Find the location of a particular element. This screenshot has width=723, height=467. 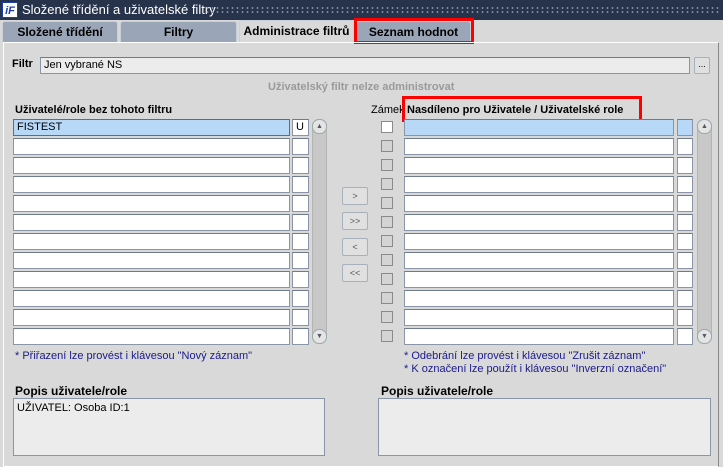

window-title: Složené třídění a uživatelské filtry is located at coordinates (119, 9).